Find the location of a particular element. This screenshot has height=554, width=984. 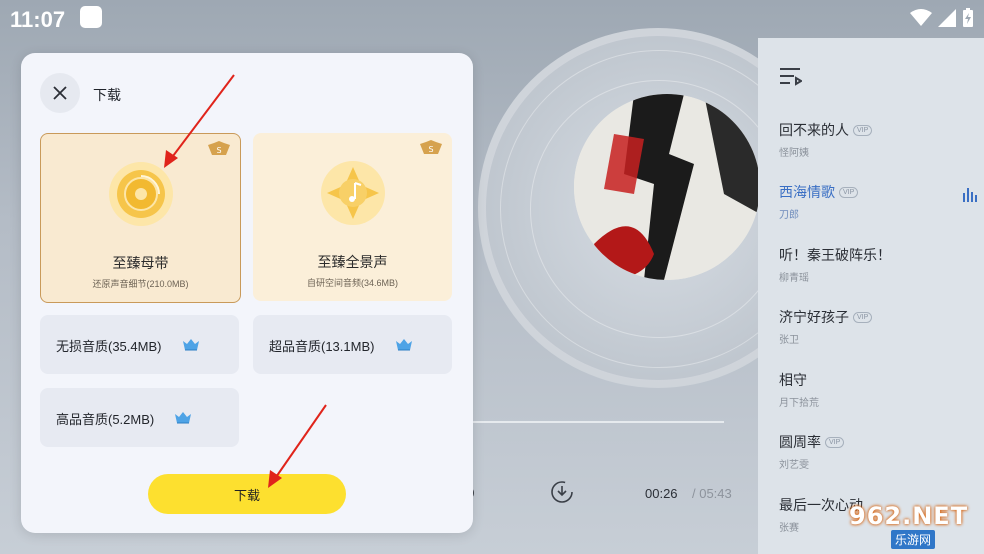

current-time: 00:26 is located at coordinates (661, 493).